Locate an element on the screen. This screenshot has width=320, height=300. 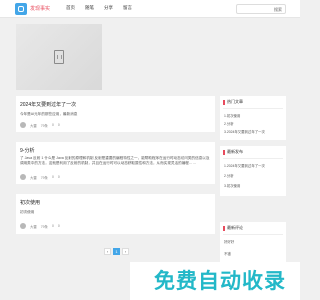
sidebar-link: 3.初次使用 is located at coordinates (232, 185).